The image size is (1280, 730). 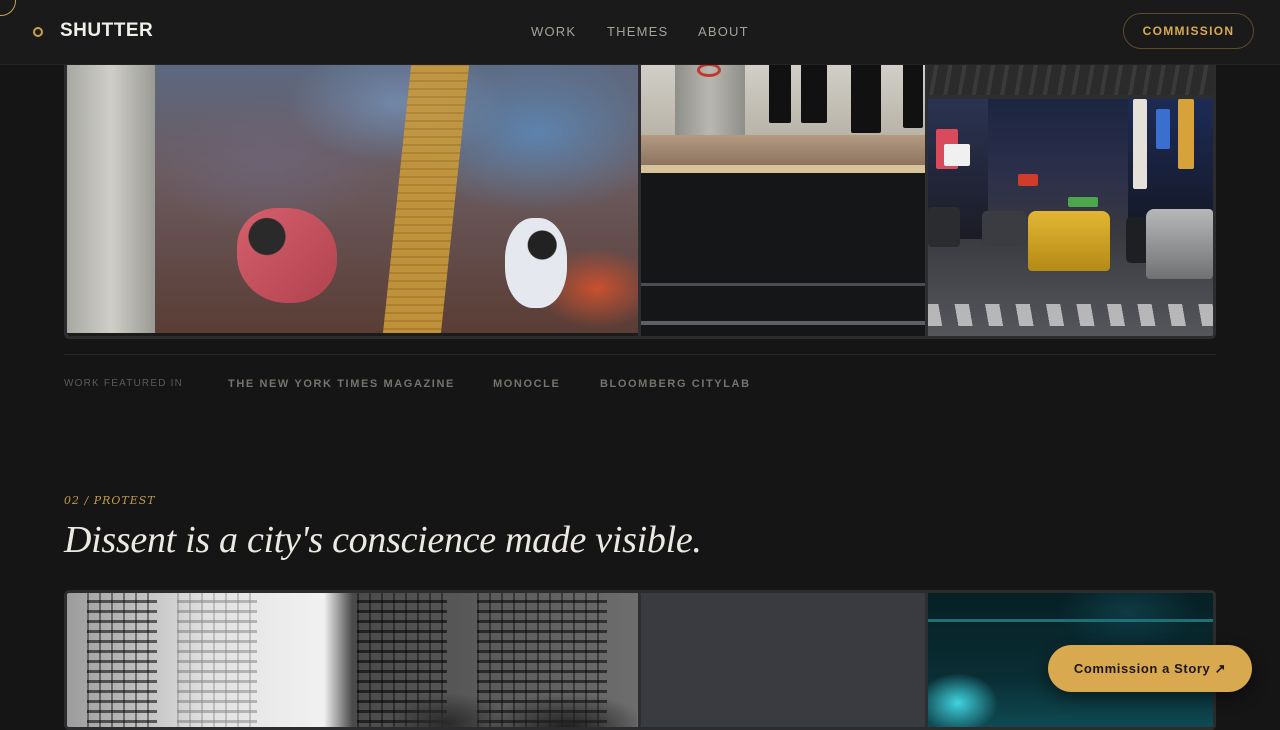 What do you see at coordinates (106, 31) in the screenshot?
I see `brand-logo: SHUTTER` at bounding box center [106, 31].